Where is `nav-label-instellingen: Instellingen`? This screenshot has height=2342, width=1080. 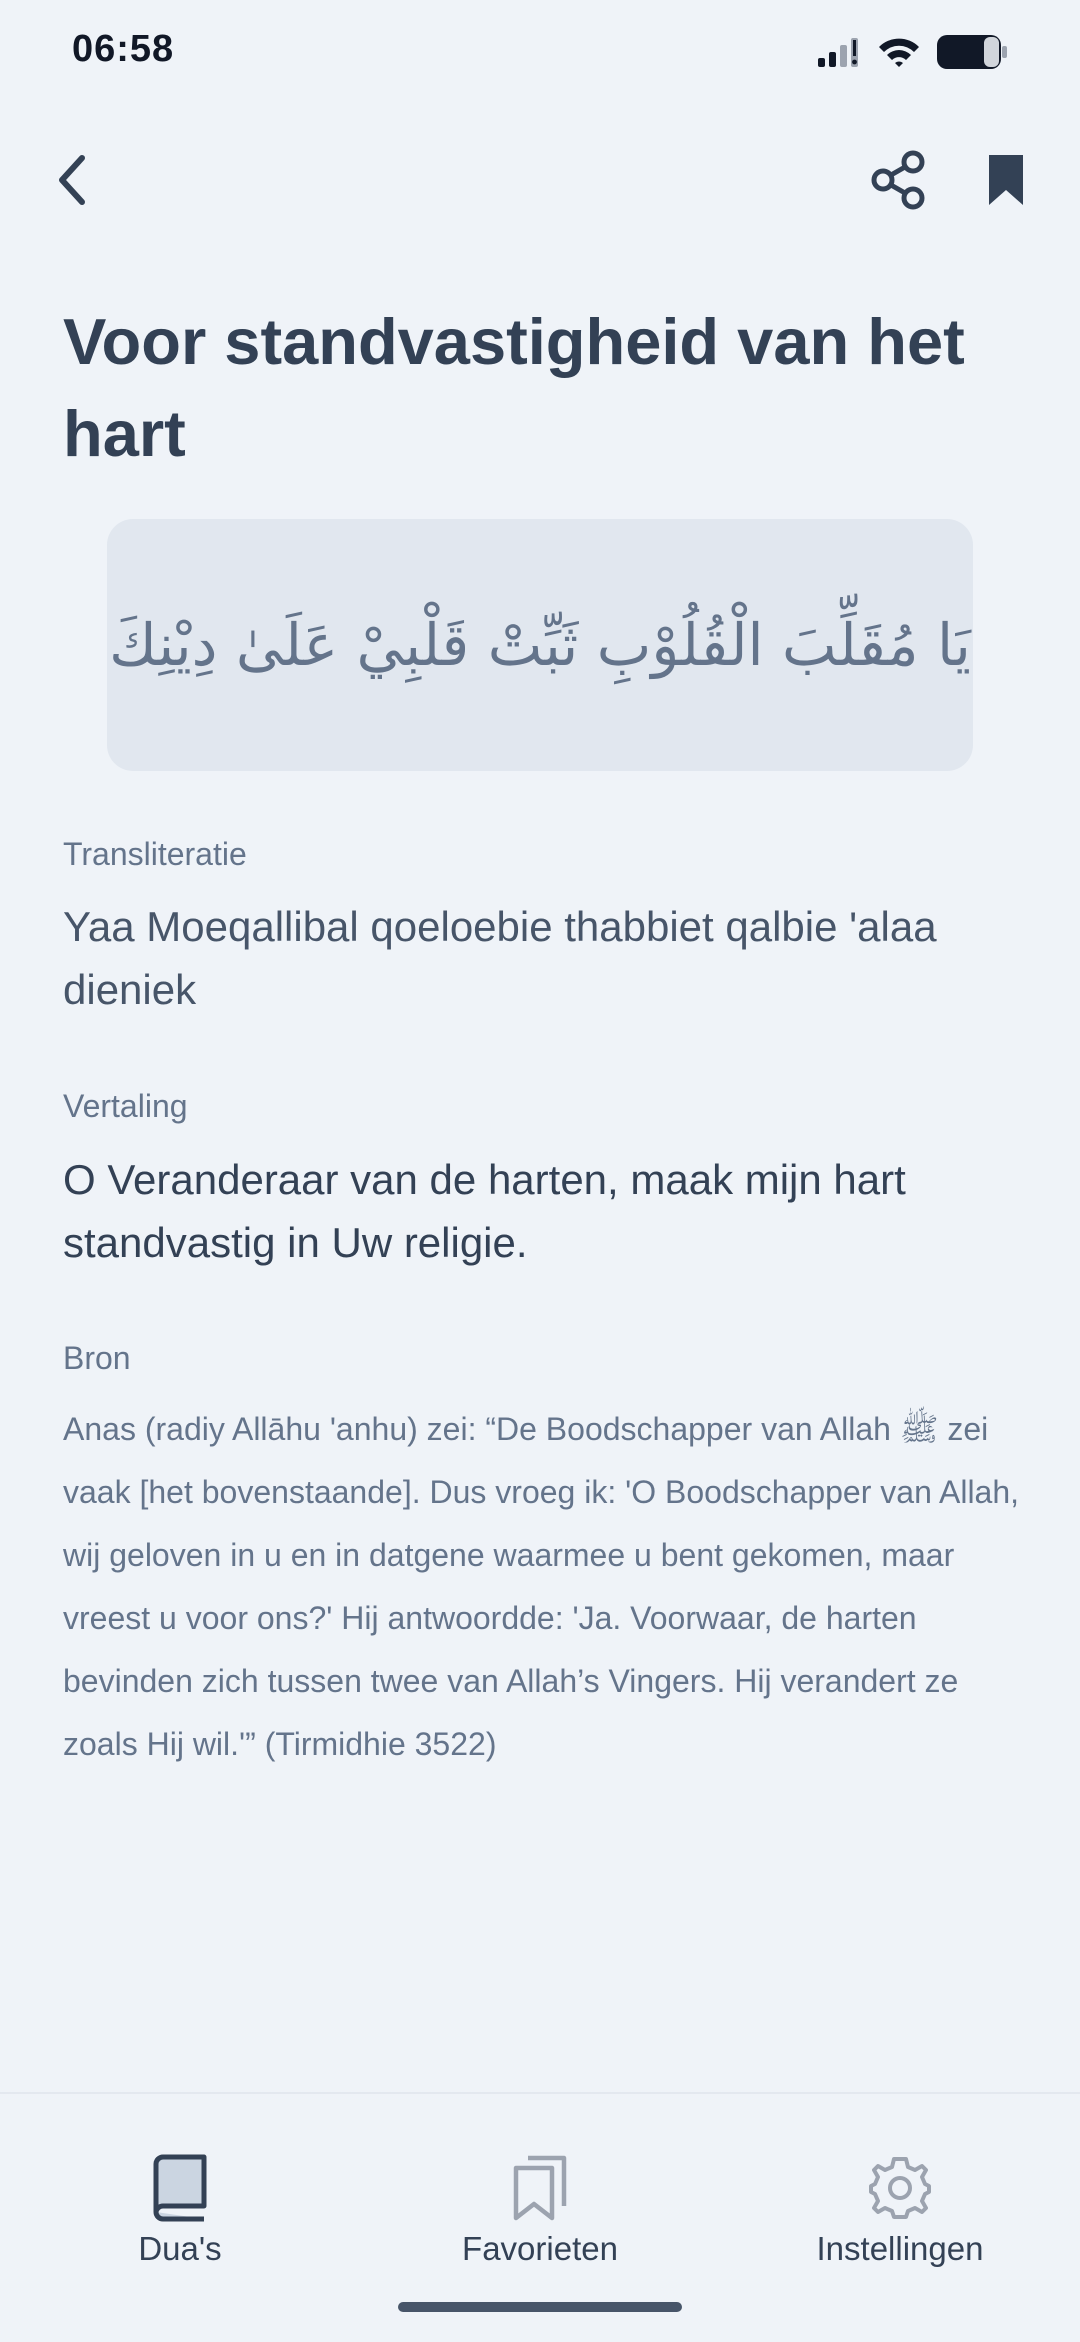
nav-label-instellingen: Instellingen is located at coordinates (900, 2248).